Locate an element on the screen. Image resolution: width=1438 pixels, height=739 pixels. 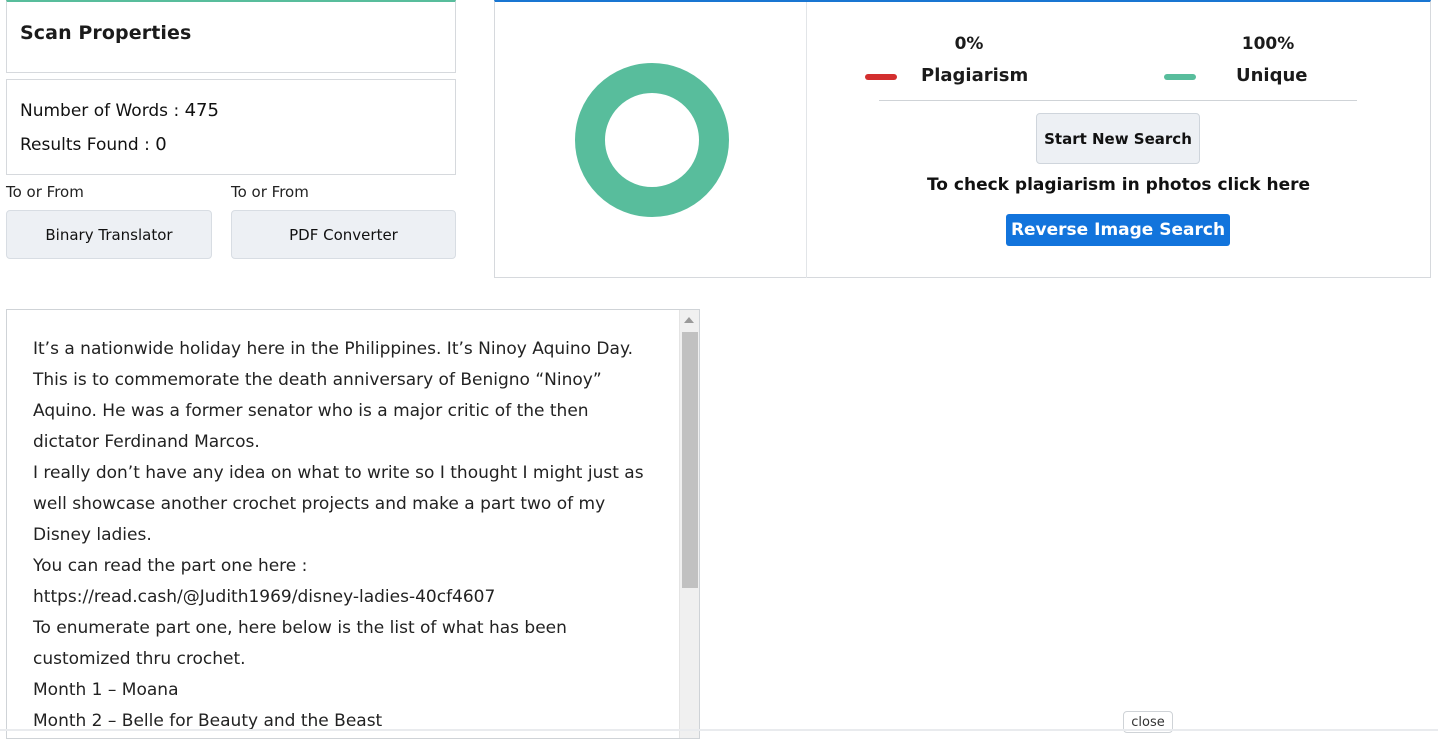
photo-plagiarism-prompt: To check plagiarism in photos click here is located at coordinates (1118, 185).